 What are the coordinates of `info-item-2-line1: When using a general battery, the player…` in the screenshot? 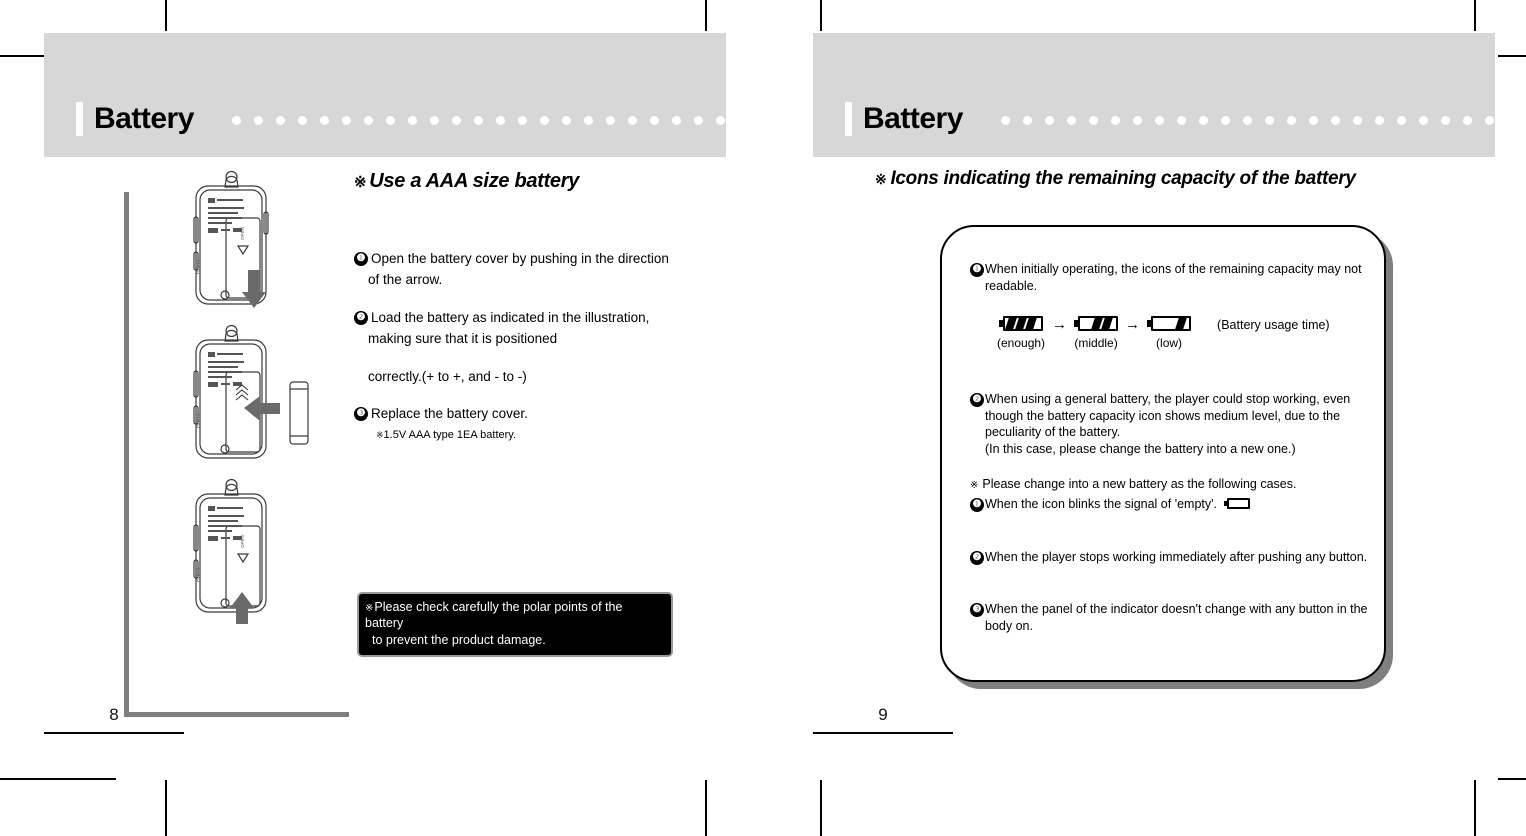 It's located at (1168, 399).